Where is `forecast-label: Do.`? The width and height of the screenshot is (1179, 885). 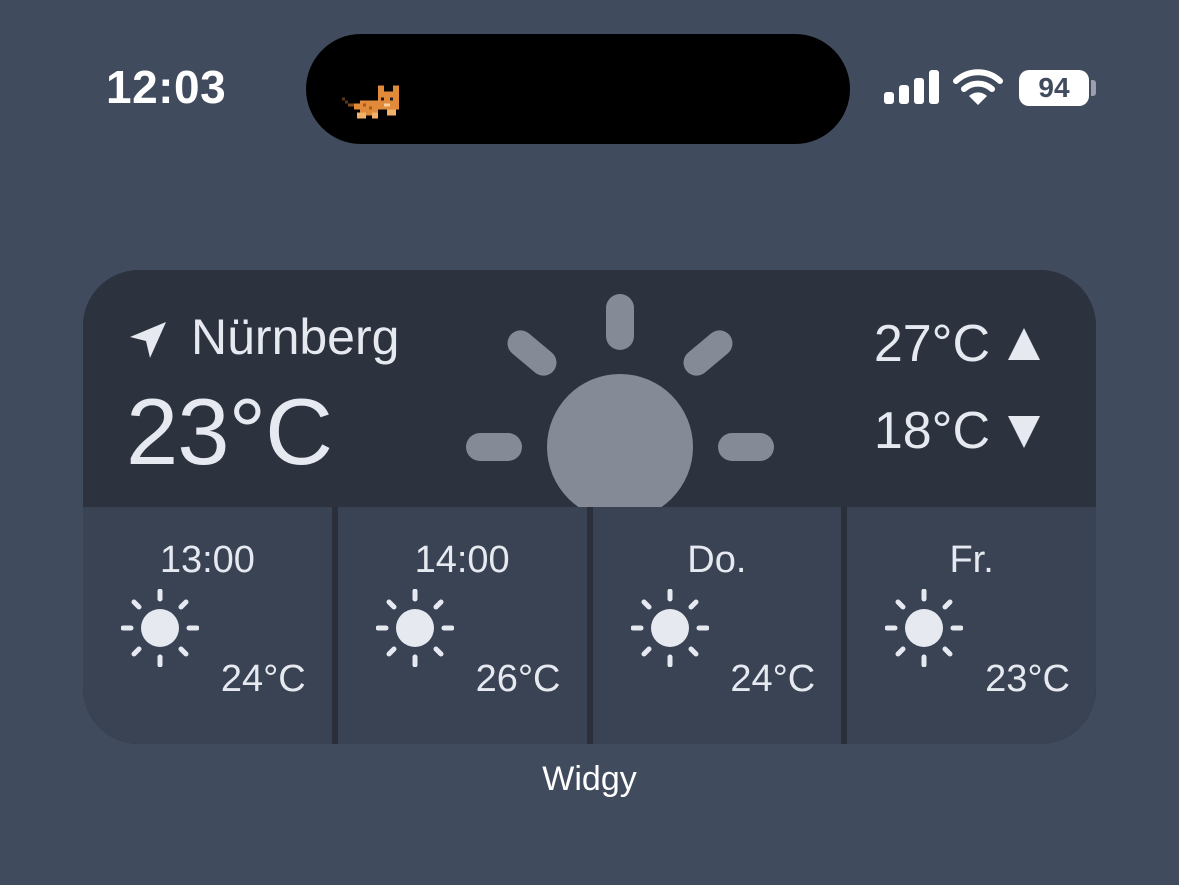 forecast-label: Do. is located at coordinates (717, 560).